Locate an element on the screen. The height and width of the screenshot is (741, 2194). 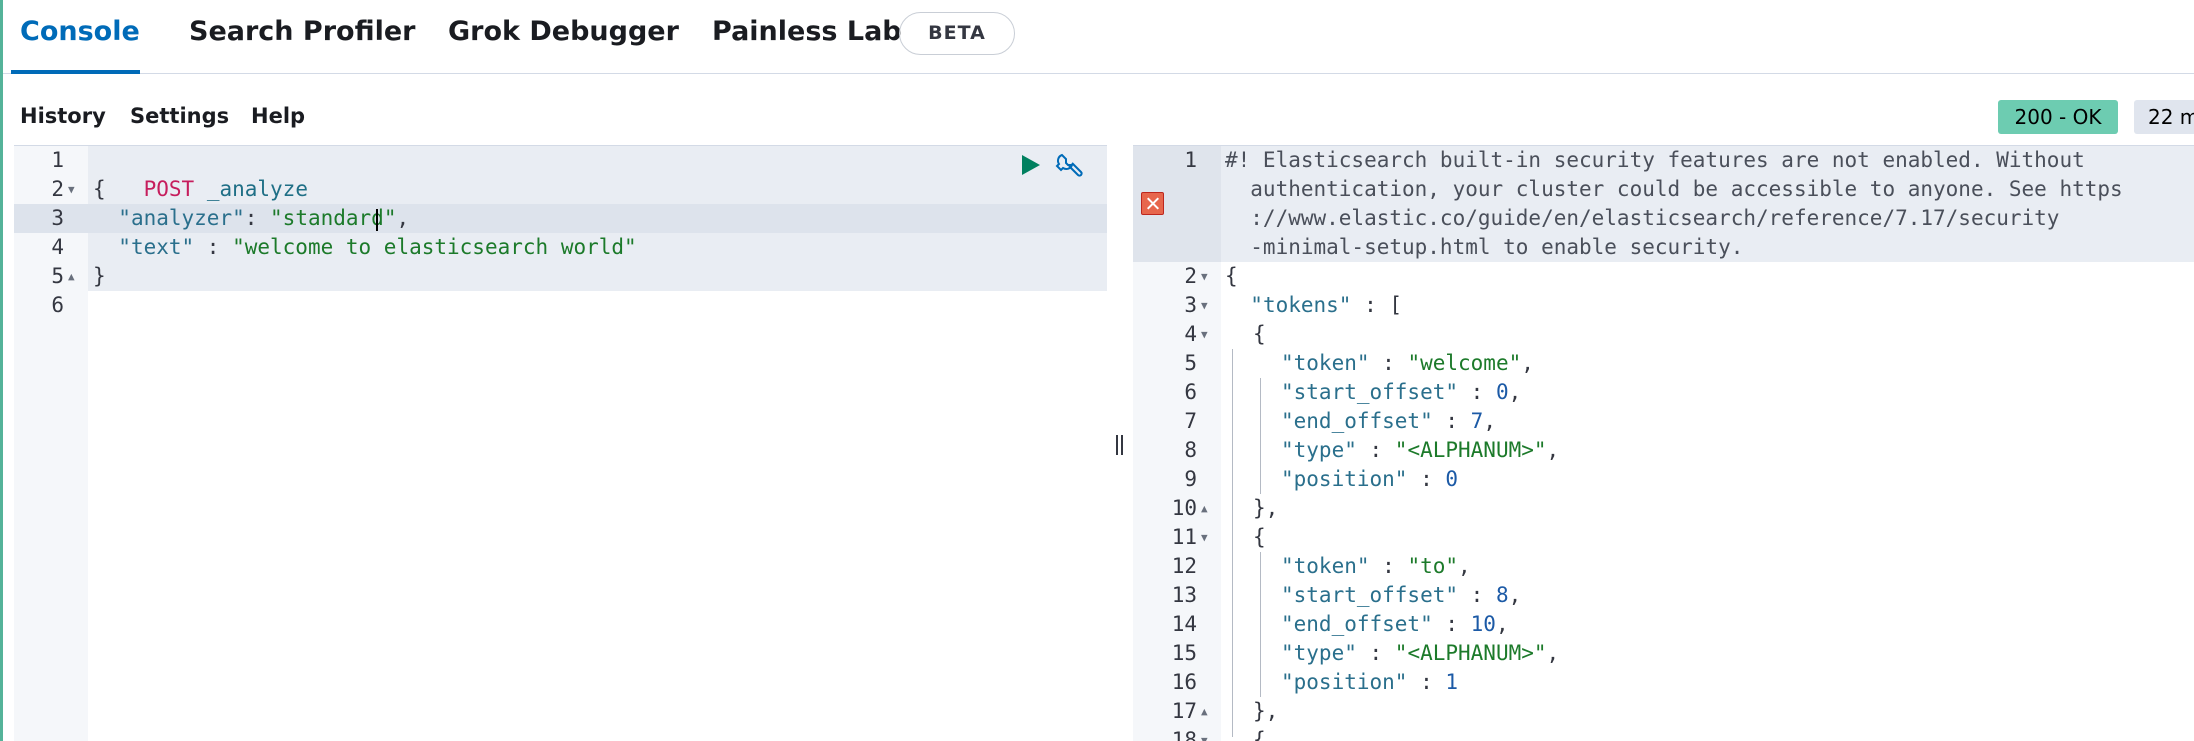
tab-console: Console is located at coordinates (80, 31).